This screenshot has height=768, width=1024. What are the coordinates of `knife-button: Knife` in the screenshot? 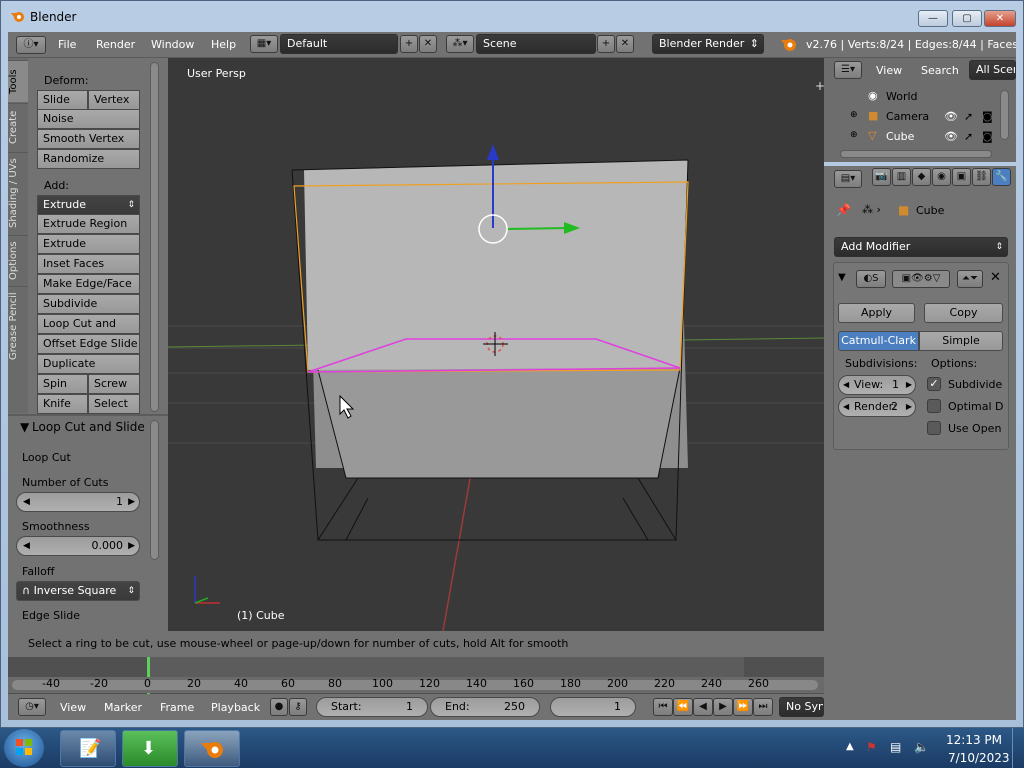 It's located at (62, 404).